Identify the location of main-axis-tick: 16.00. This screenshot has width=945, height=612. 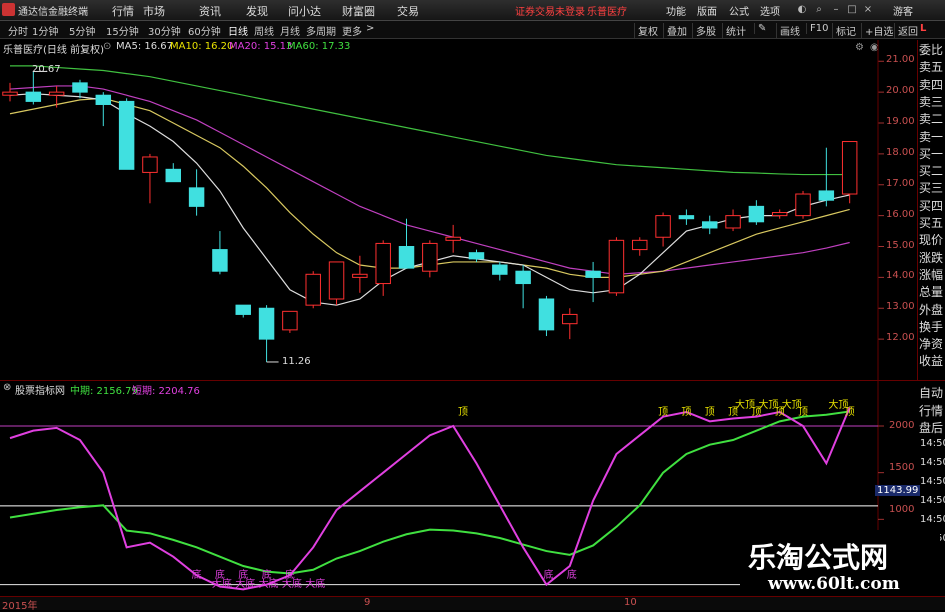
(900, 214).